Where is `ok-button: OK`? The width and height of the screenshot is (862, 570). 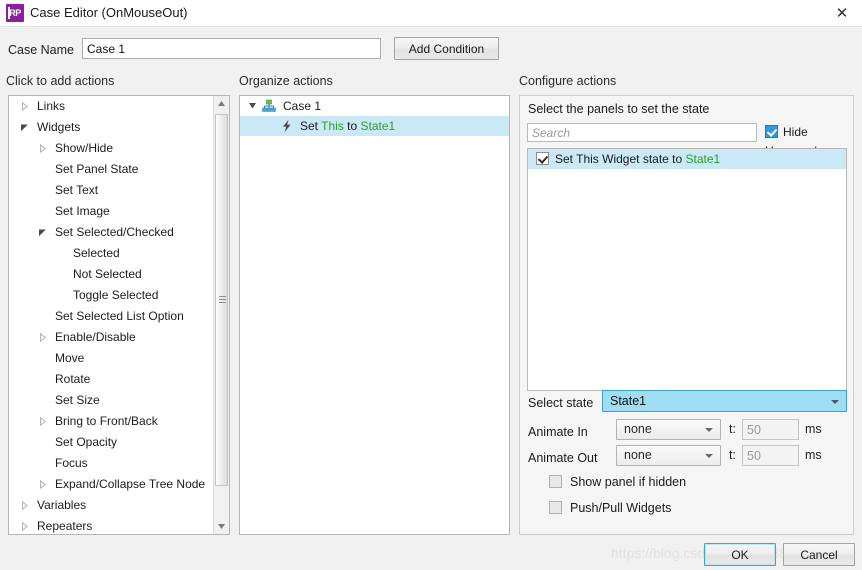
ok-button: OK is located at coordinates (740, 554).